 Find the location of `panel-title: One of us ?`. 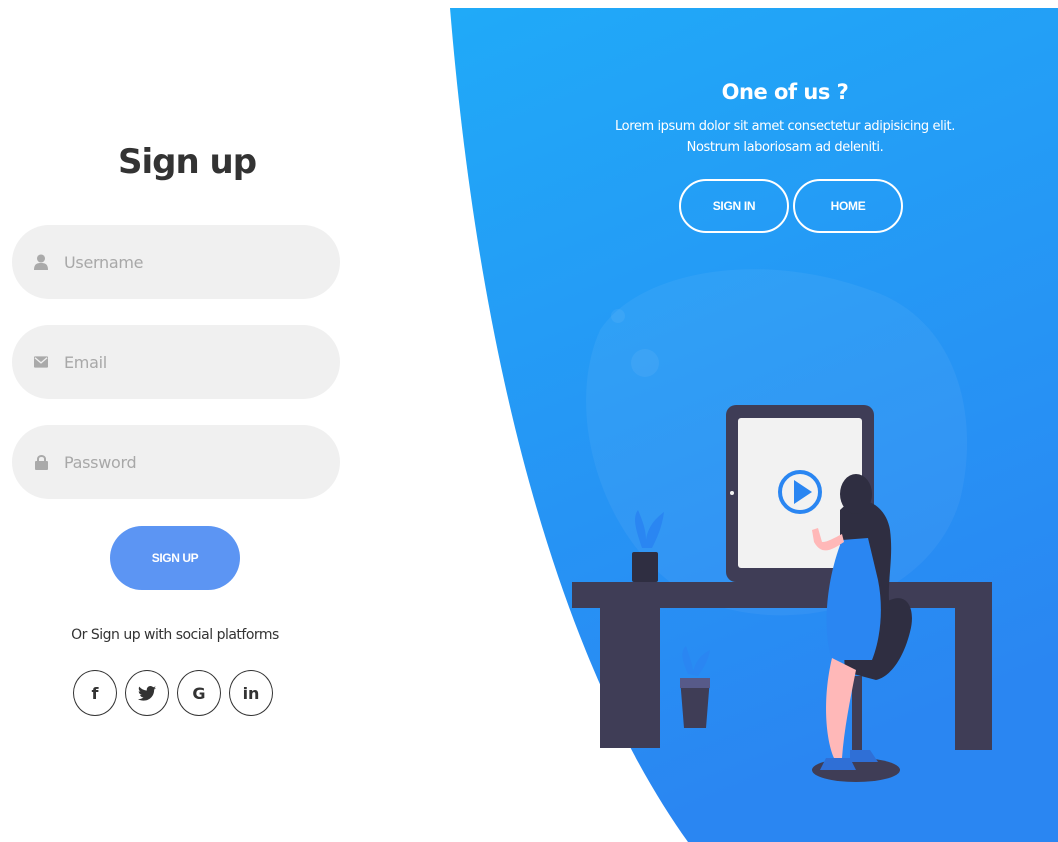

panel-title: One of us ? is located at coordinates (785, 92).